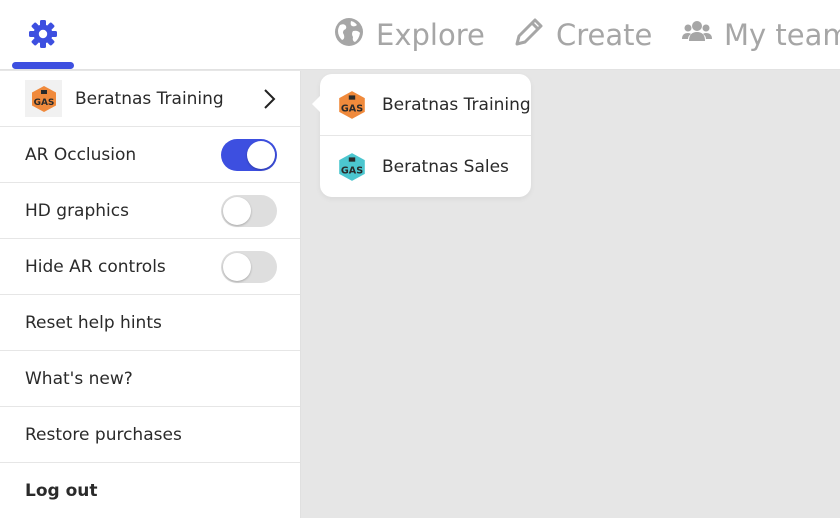  Describe the element at coordinates (703, 35) in the screenshot. I see `team-icon` at that location.